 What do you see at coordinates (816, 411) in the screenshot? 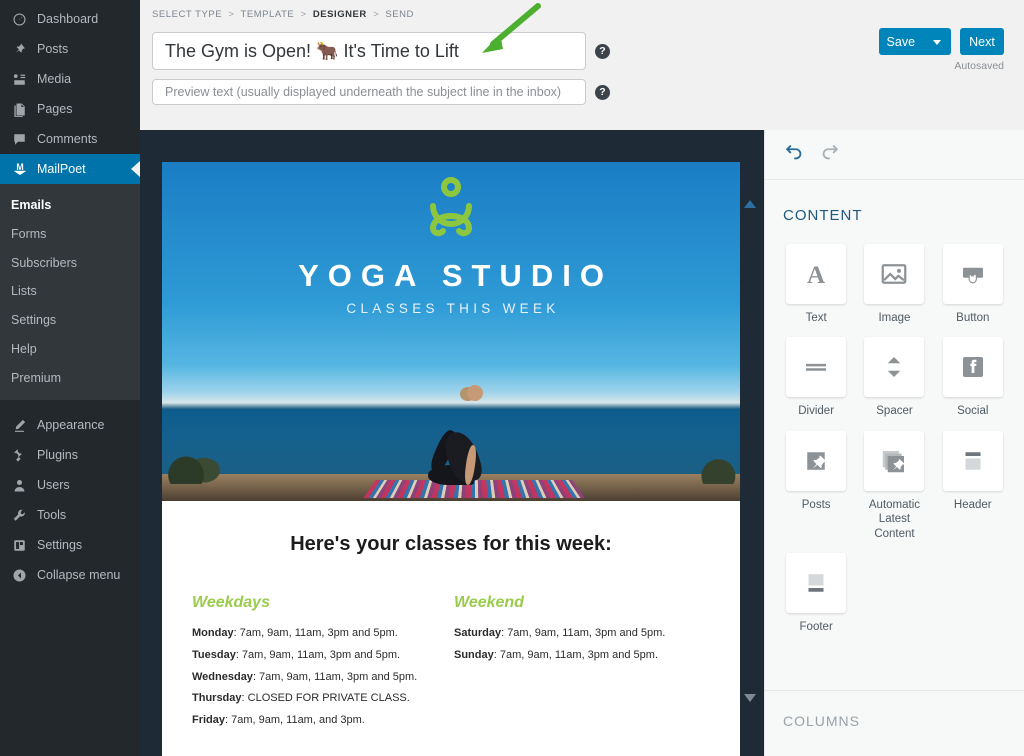
I see `widget-label: Divider` at bounding box center [816, 411].